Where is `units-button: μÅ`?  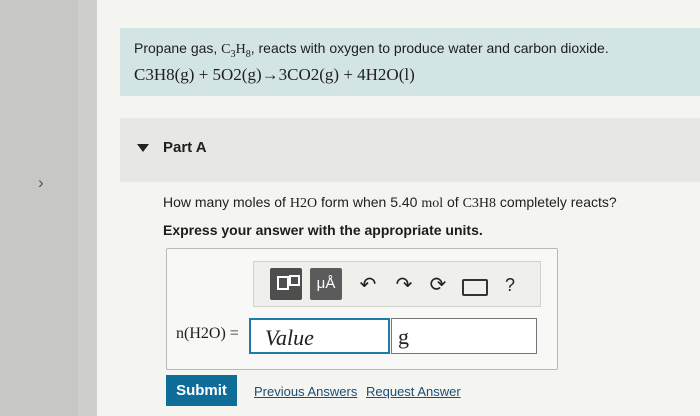
units-button: μÅ is located at coordinates (326, 284).